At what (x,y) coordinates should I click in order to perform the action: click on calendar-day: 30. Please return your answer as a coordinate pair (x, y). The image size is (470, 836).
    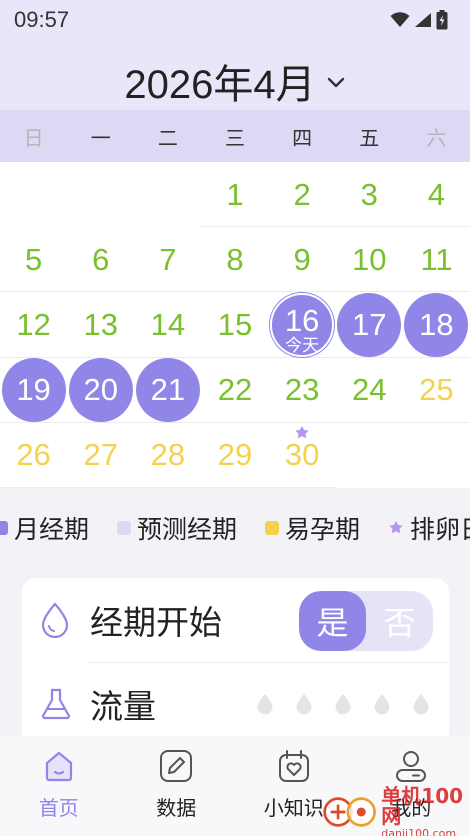
    Looking at the image, I should click on (302, 455).